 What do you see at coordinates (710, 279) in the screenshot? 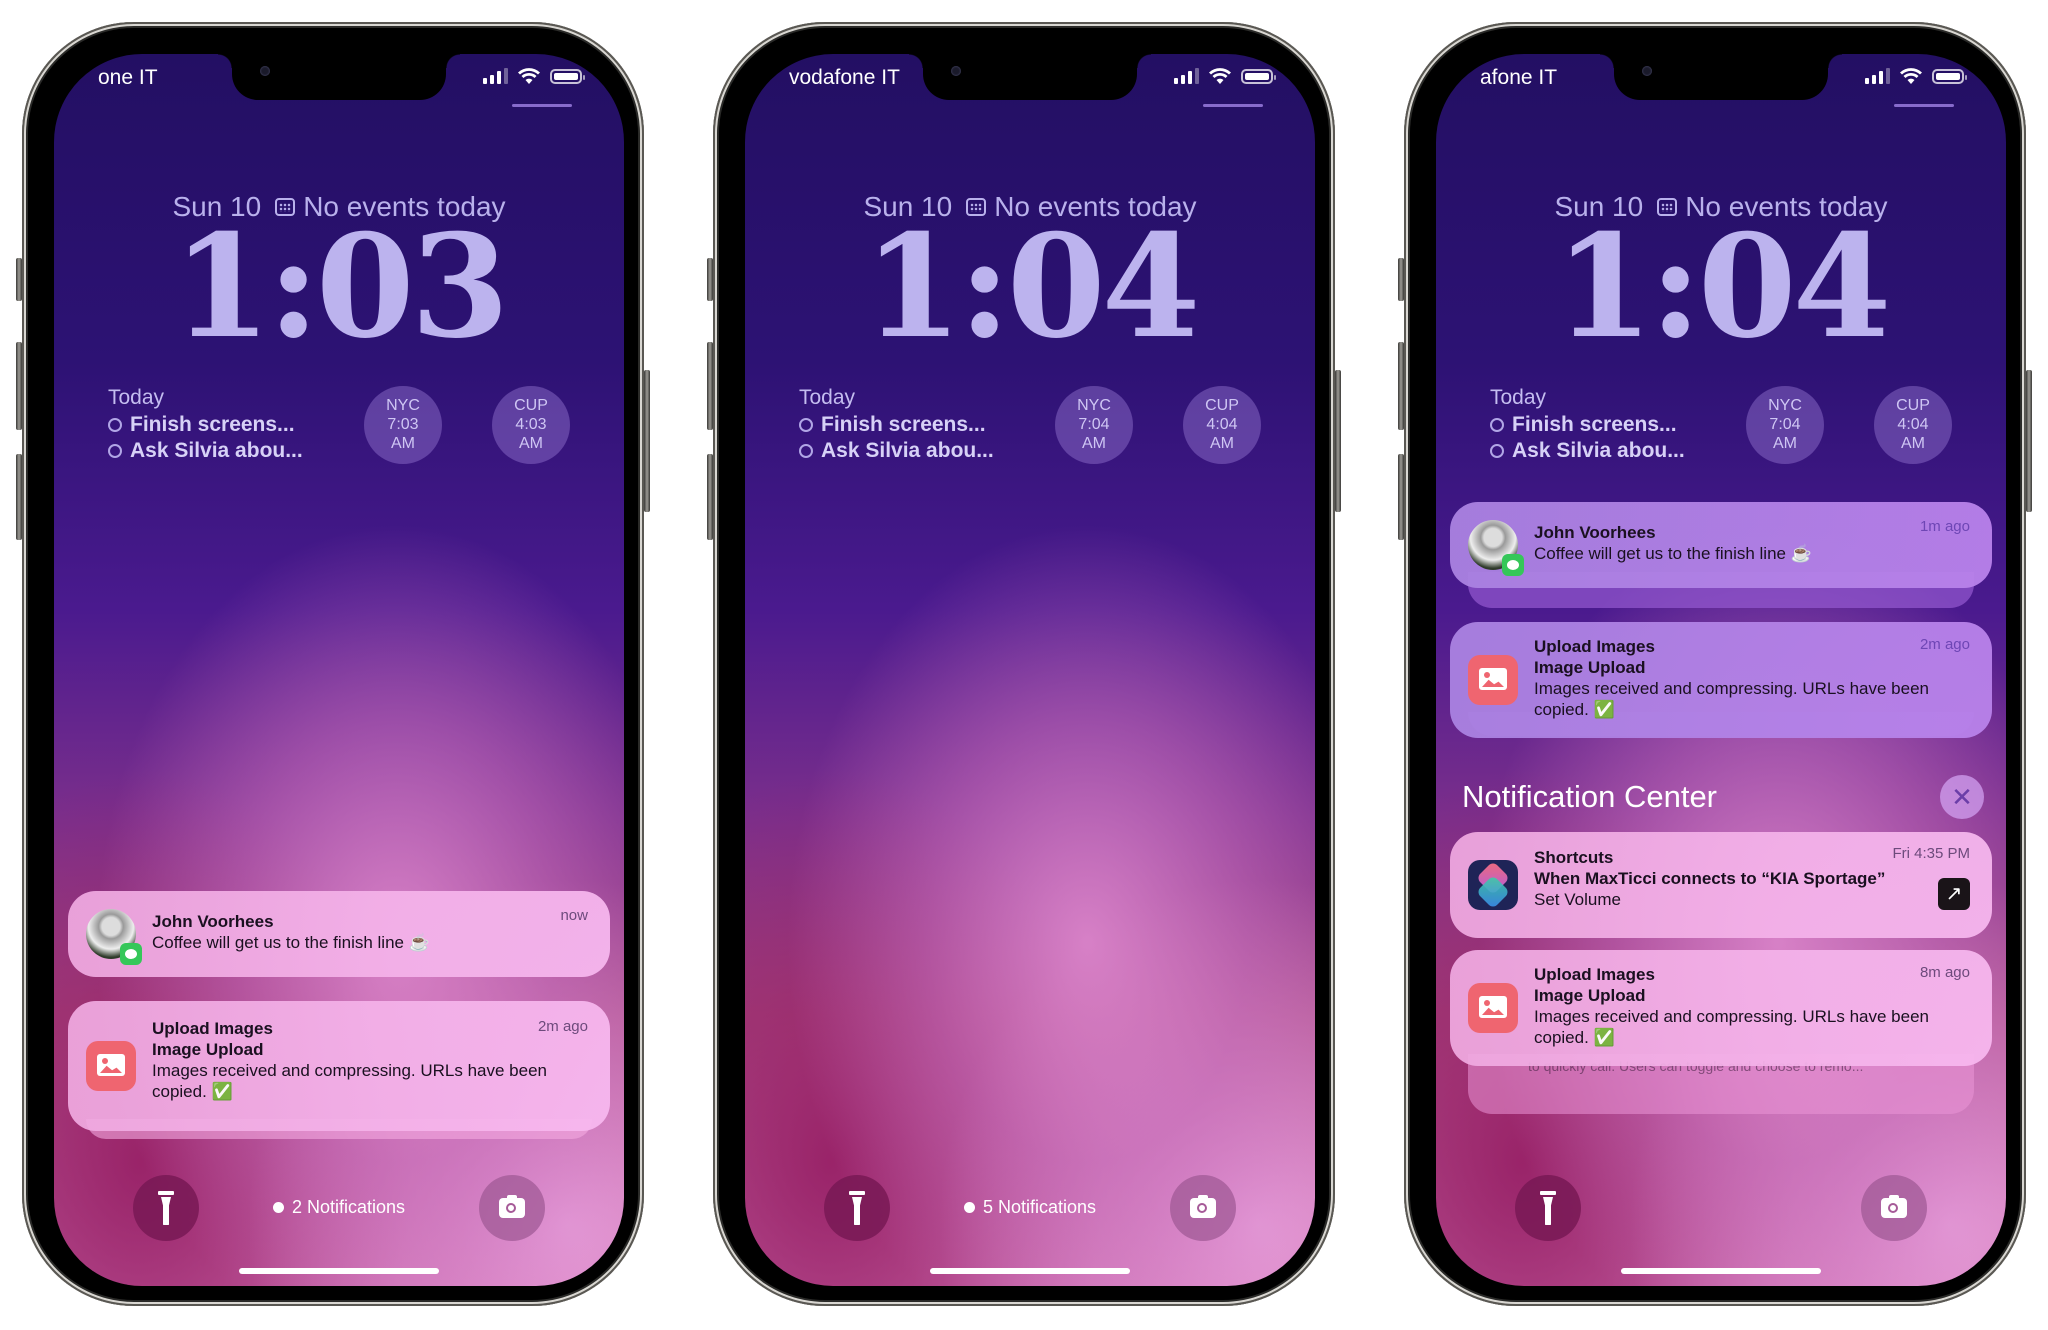
I see `mute-switch` at bounding box center [710, 279].